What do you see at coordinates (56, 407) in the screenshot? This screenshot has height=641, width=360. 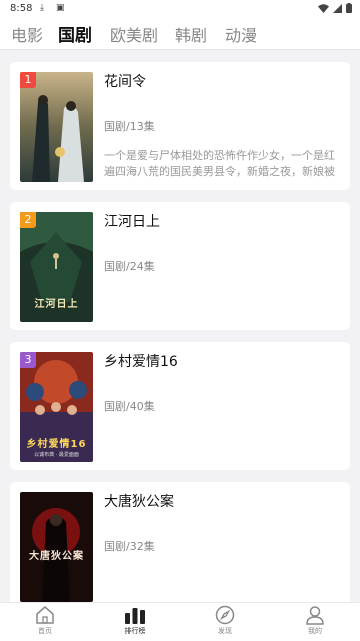 I see `poster-image: 乡村爱情16 以诚布典 · 最爱面面 3` at bounding box center [56, 407].